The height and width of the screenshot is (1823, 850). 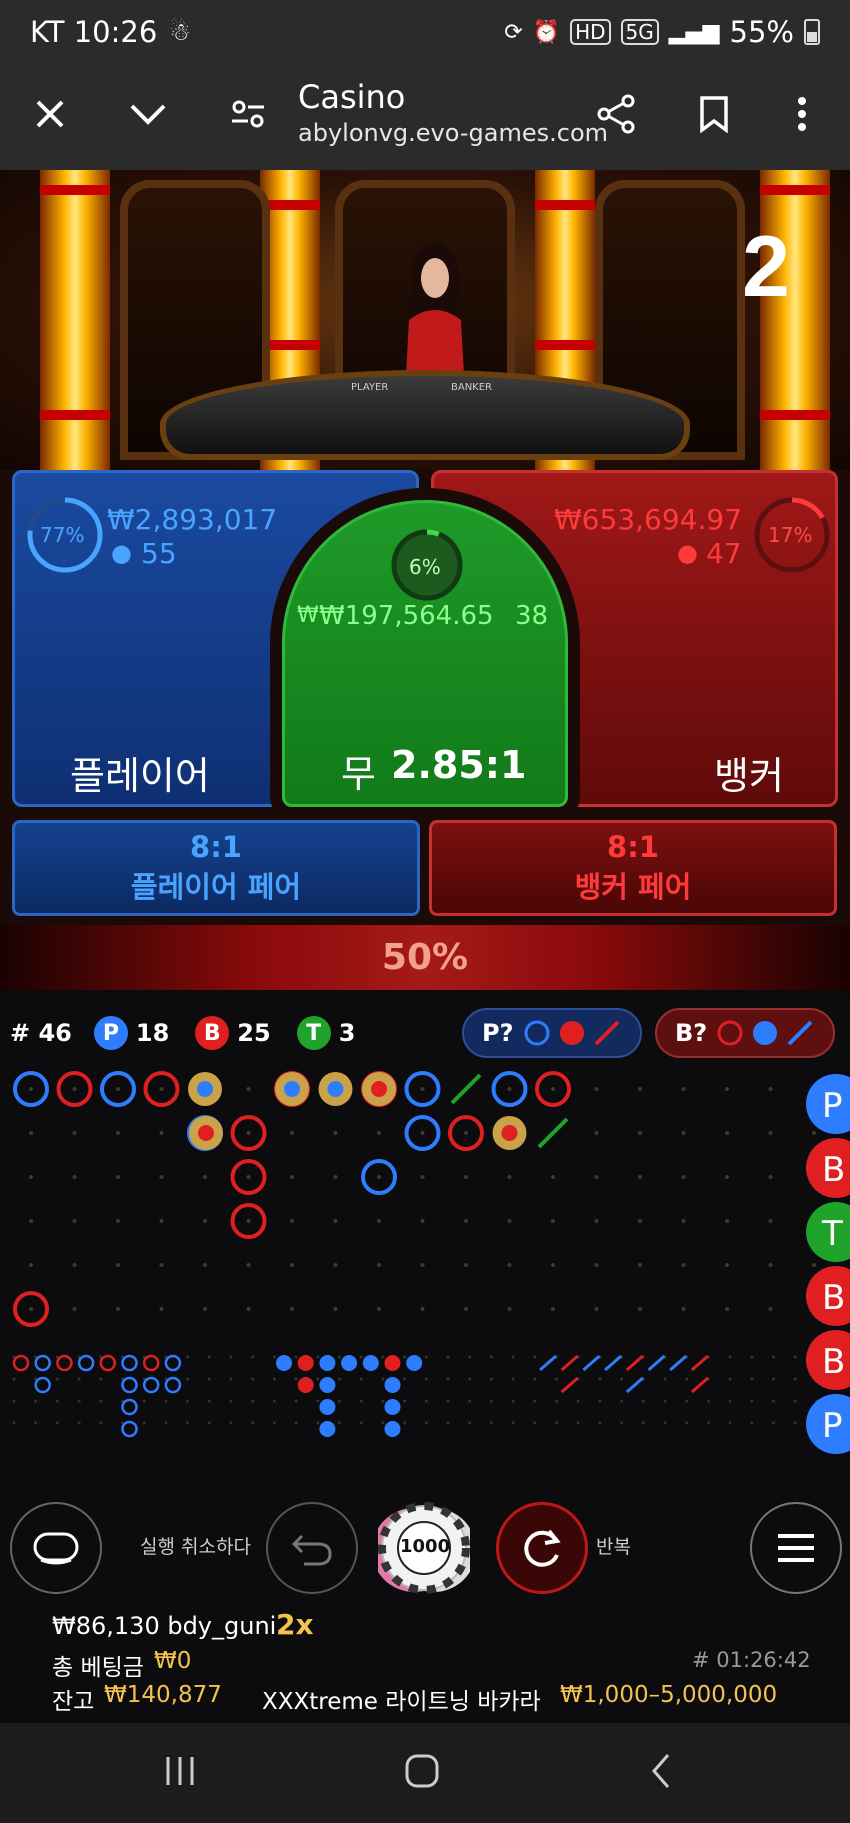 What do you see at coordinates (724, 553) in the screenshot?
I see `banker-count: 47` at bounding box center [724, 553].